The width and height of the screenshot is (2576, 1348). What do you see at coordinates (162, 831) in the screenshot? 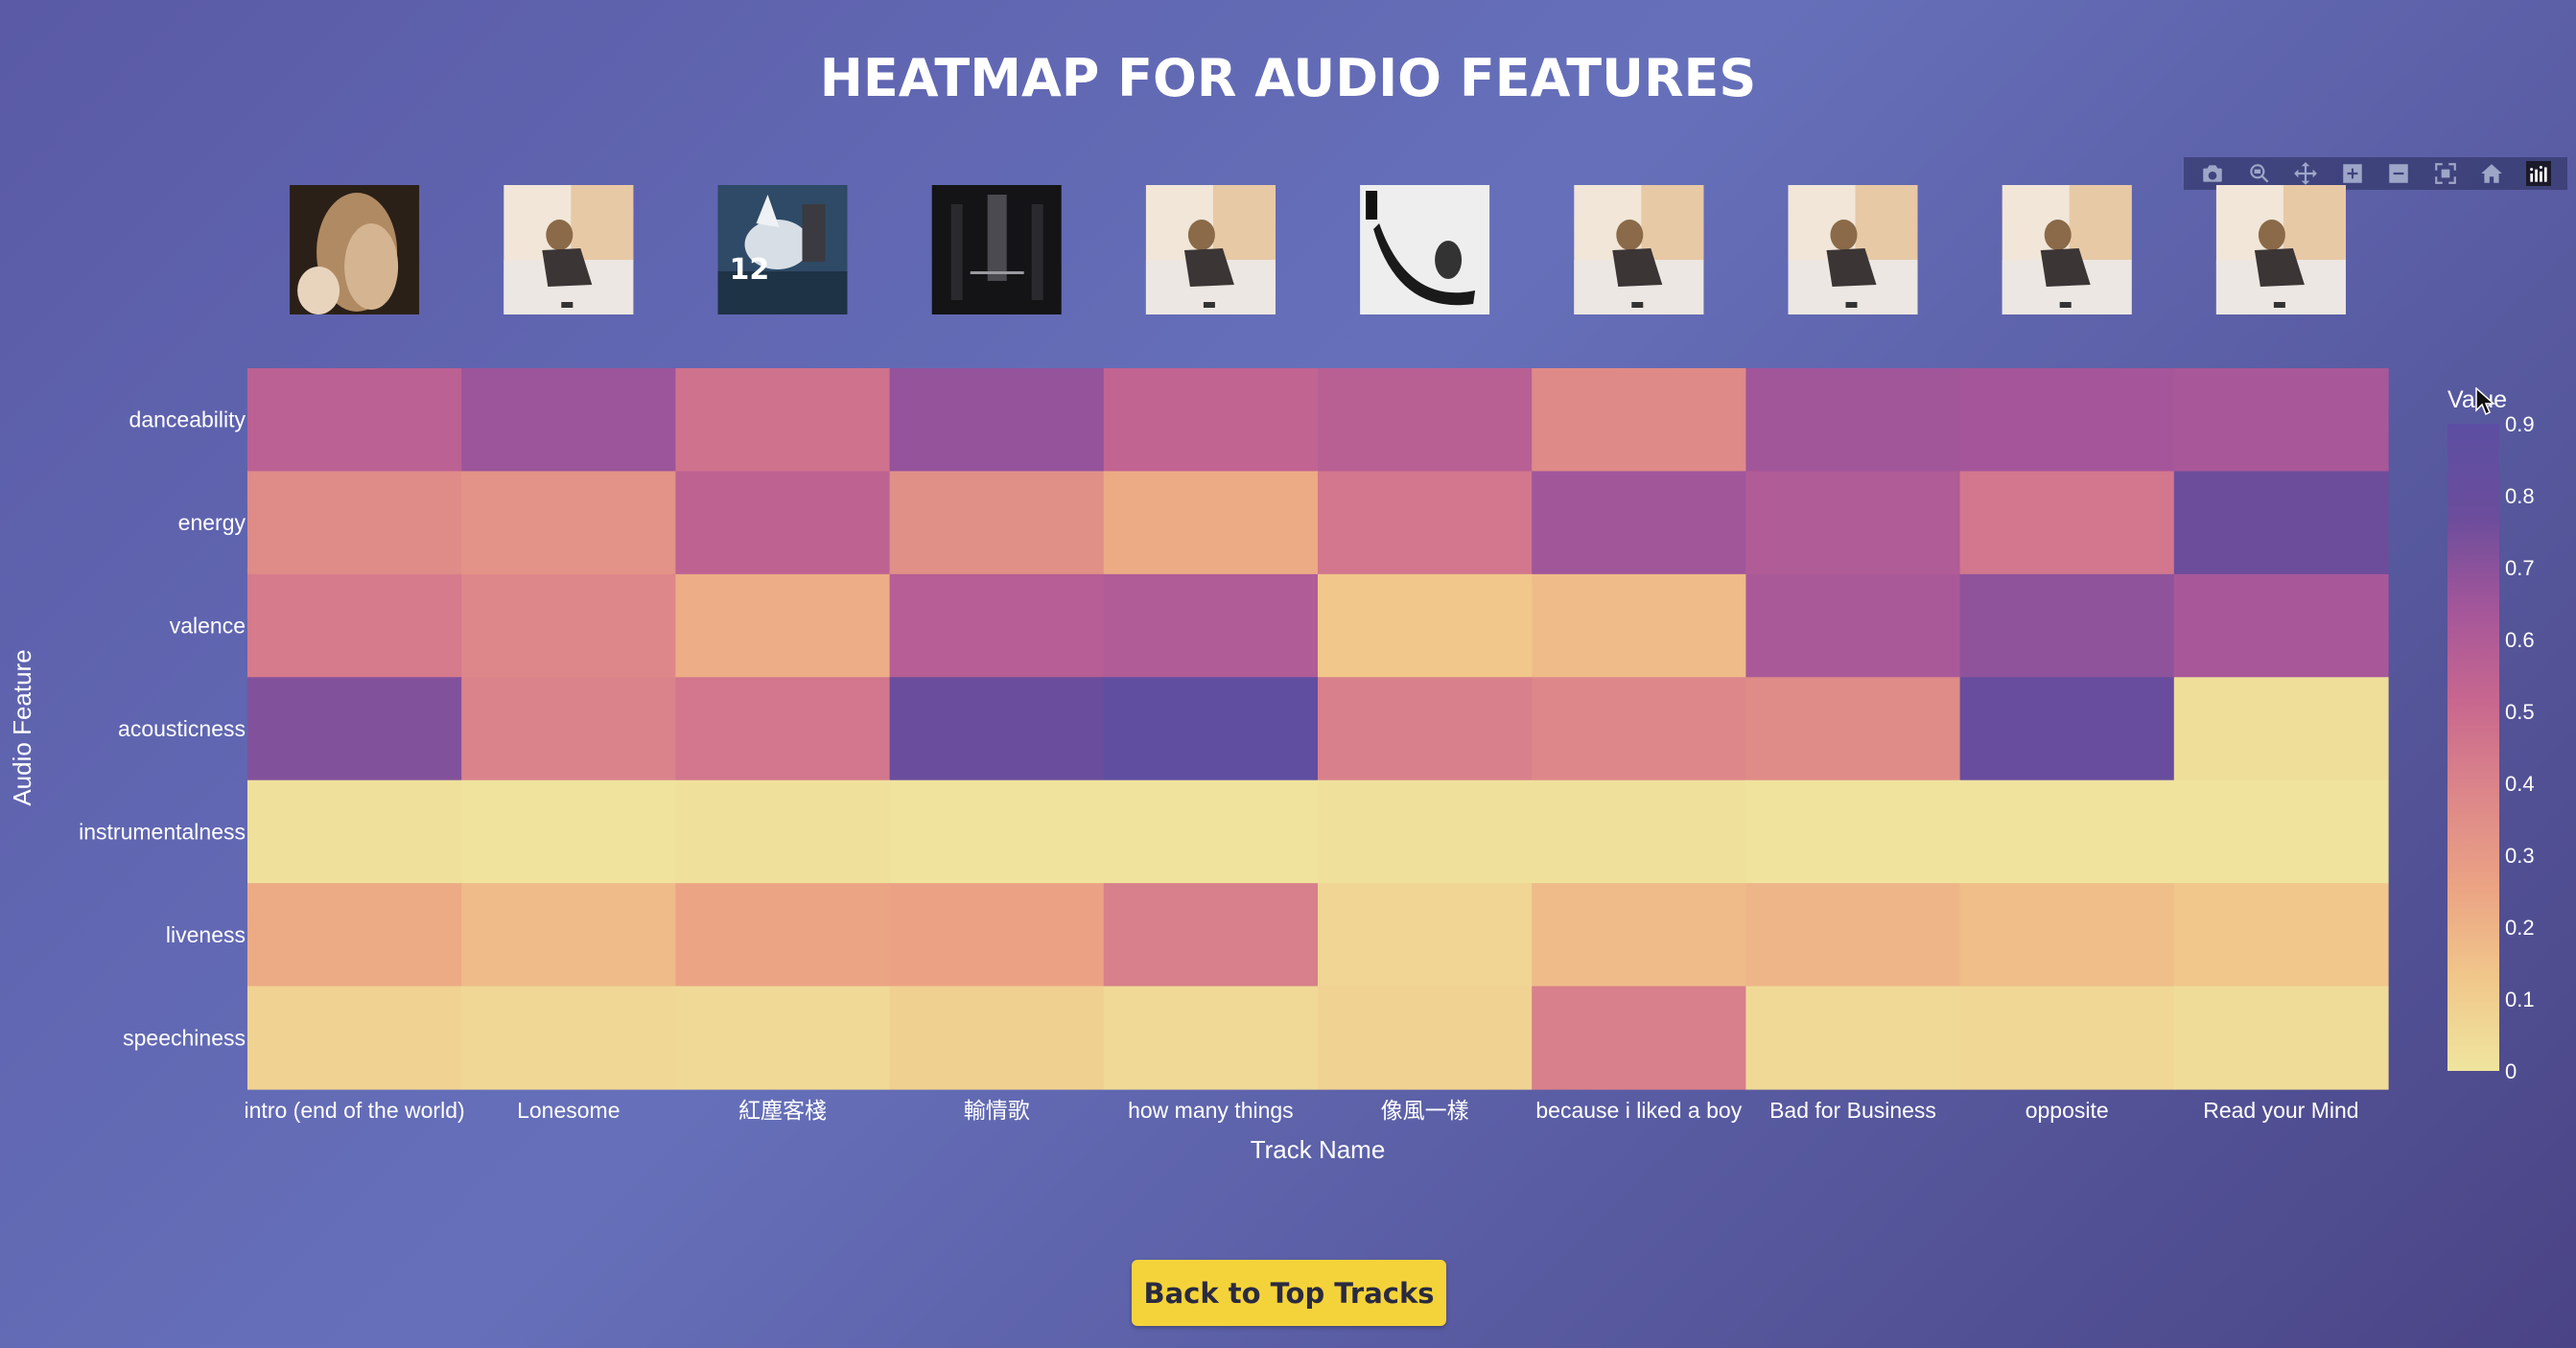
I see `y-tick-label: instrumentalness` at bounding box center [162, 831].